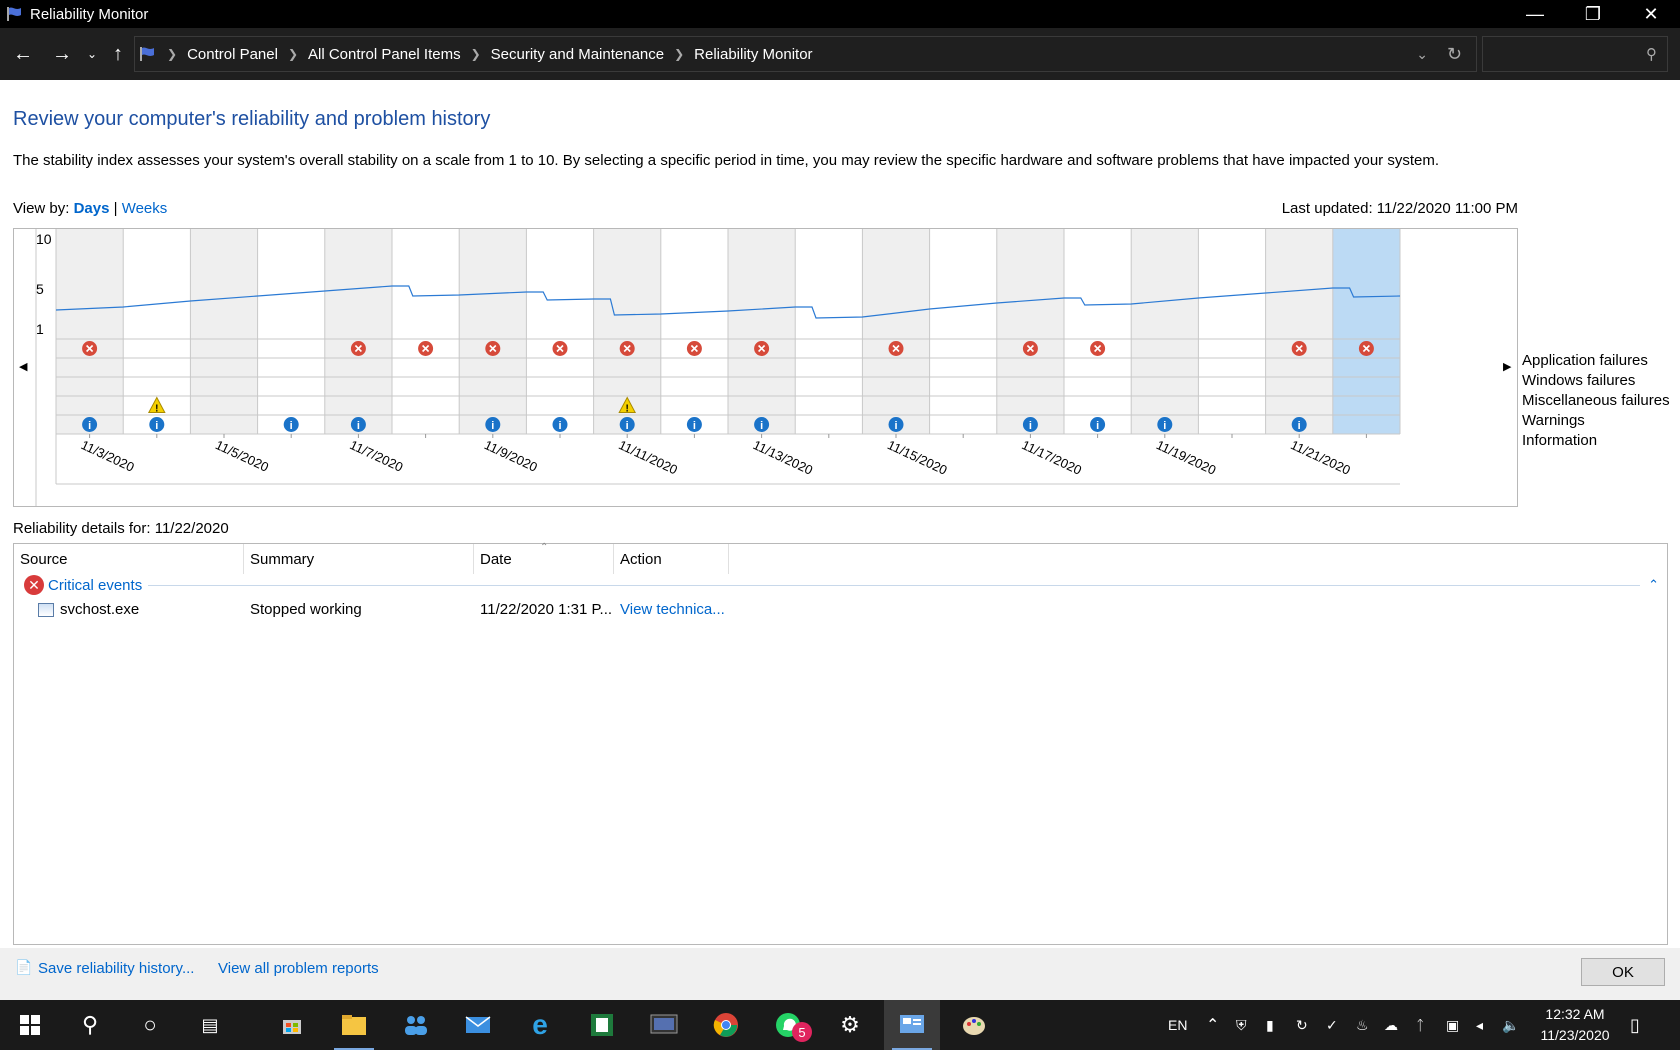 This screenshot has height=1050, width=1680. What do you see at coordinates (1593, 14) in the screenshot?
I see `restore-button: ❐` at bounding box center [1593, 14].